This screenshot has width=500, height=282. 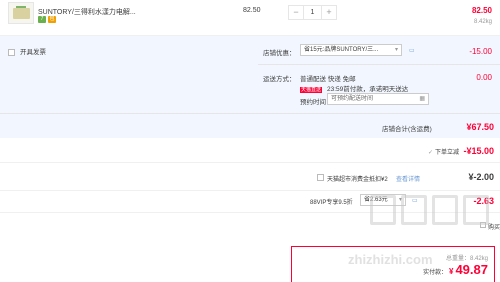 I want to click on product-weight: 8.42kg, so click(x=482, y=22).